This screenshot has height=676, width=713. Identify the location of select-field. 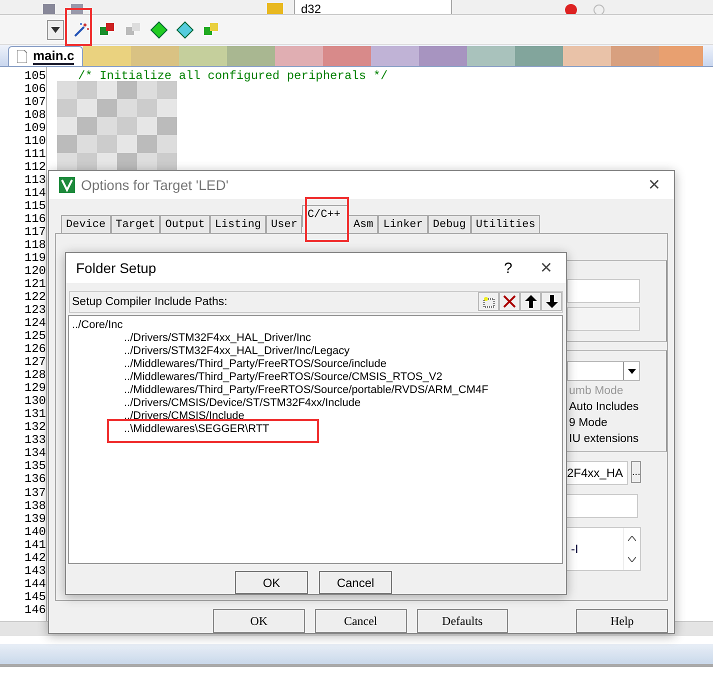
(603, 371).